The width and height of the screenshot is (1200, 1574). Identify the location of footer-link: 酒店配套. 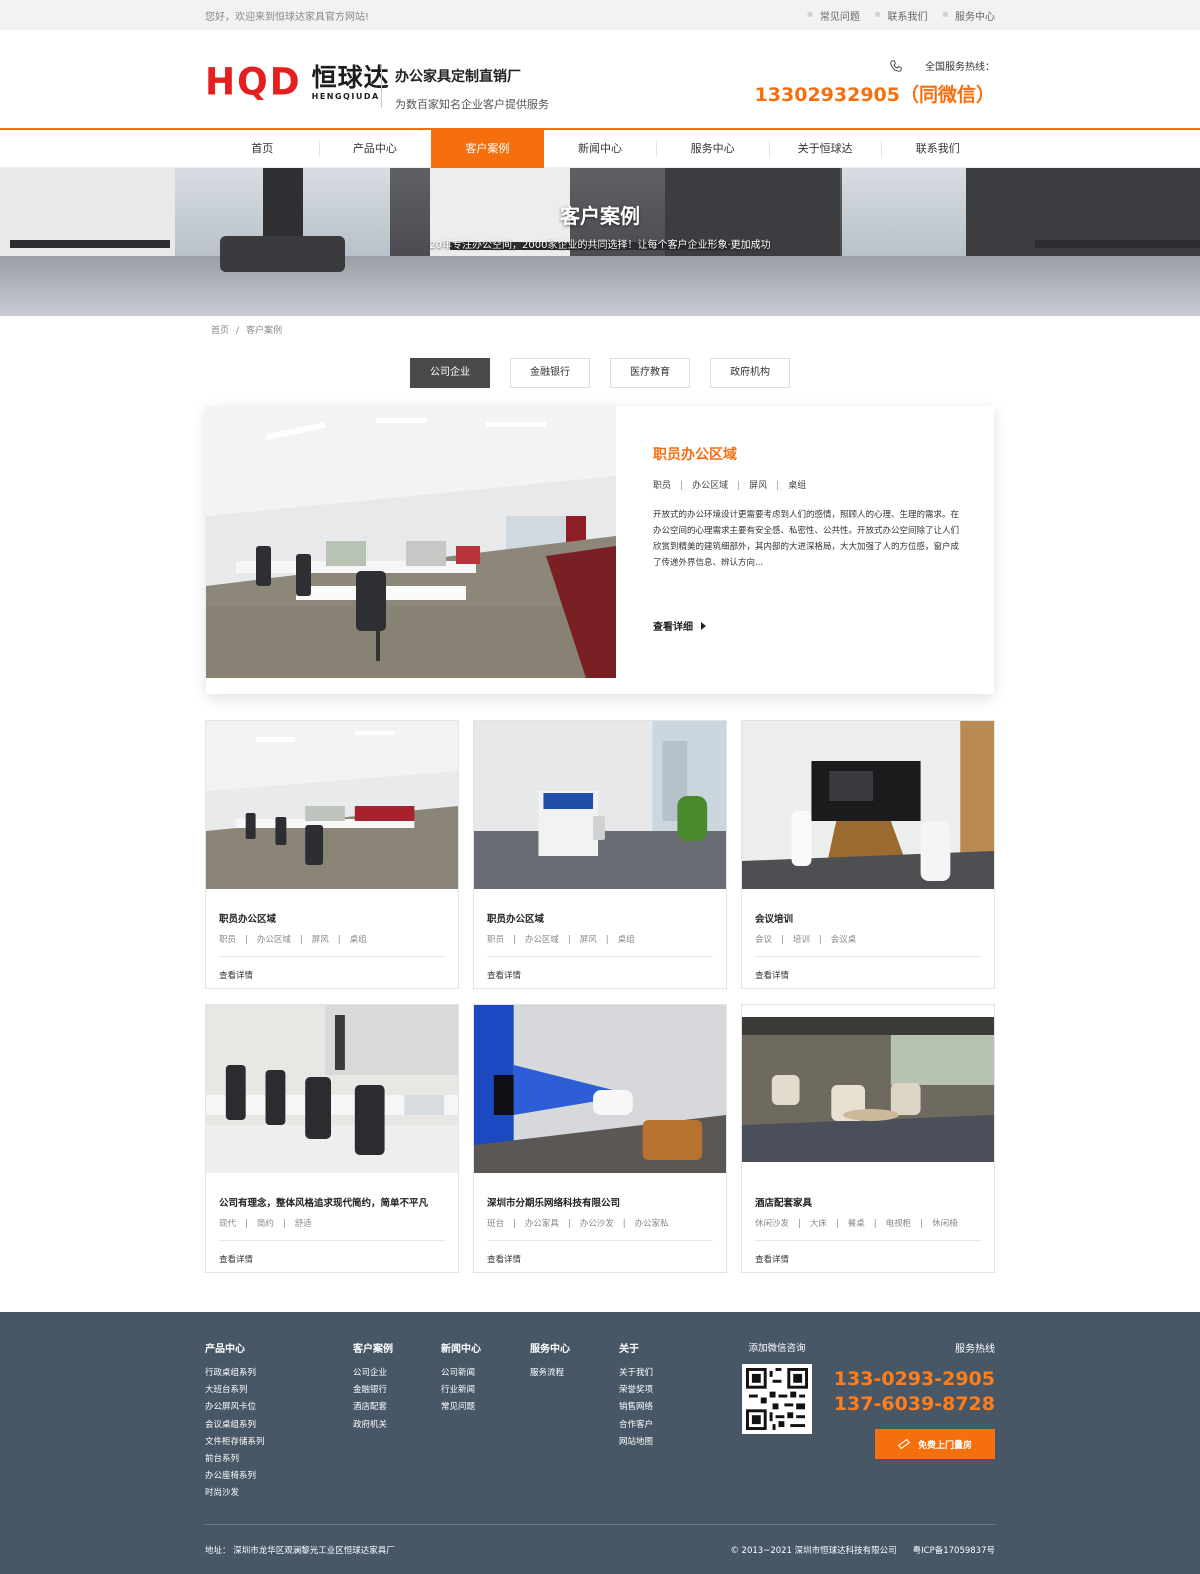
(373, 1407).